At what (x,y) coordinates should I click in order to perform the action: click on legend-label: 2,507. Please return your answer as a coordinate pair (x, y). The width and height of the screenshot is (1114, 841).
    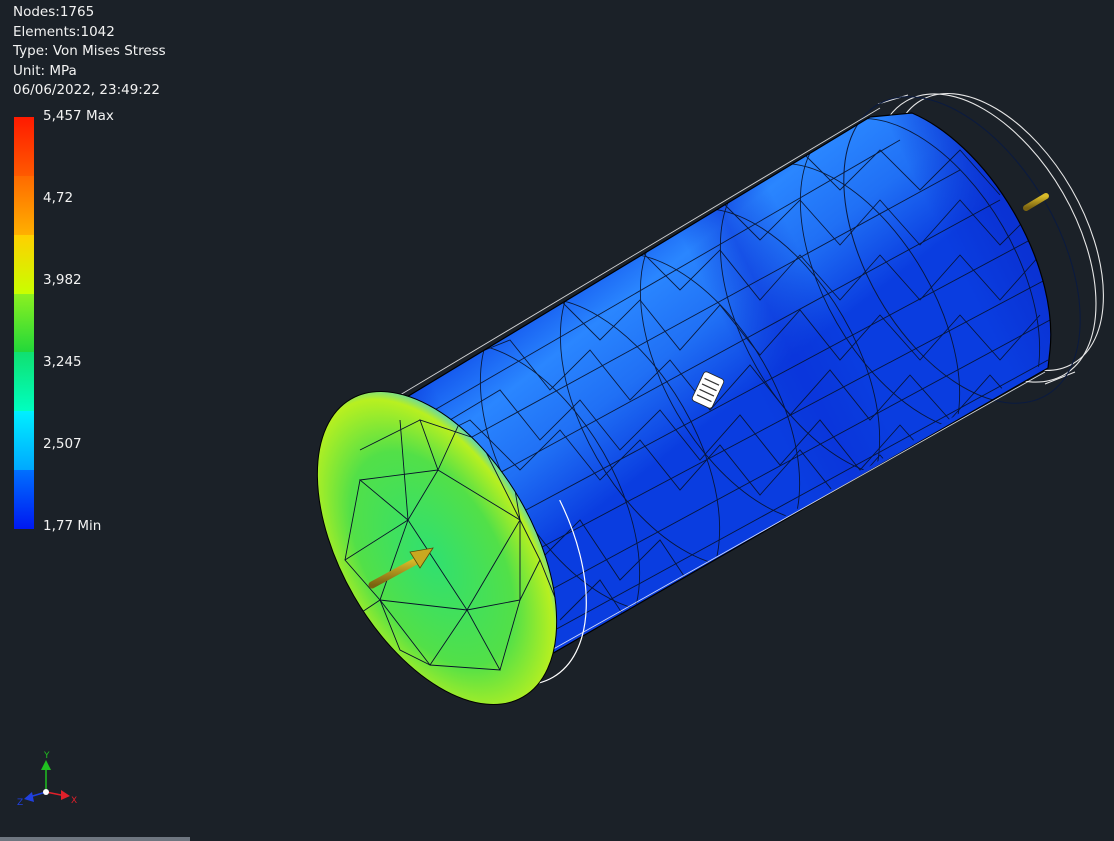
    Looking at the image, I should click on (62, 443).